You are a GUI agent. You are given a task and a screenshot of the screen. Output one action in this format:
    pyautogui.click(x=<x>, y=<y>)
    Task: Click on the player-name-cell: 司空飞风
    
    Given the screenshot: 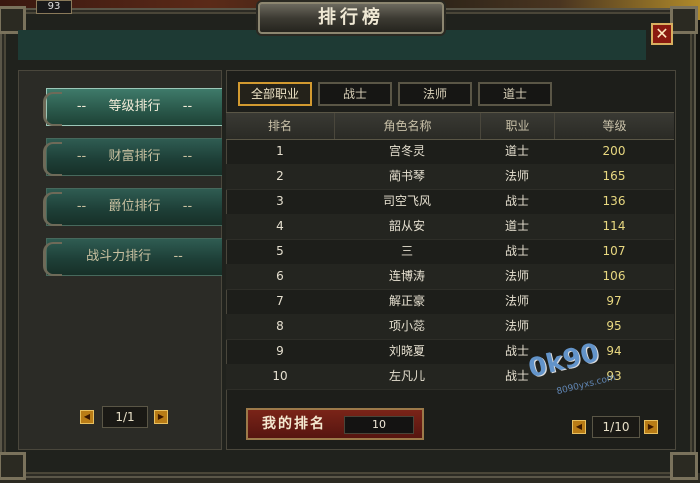 What is the action you would take?
    pyautogui.click(x=406, y=201)
    